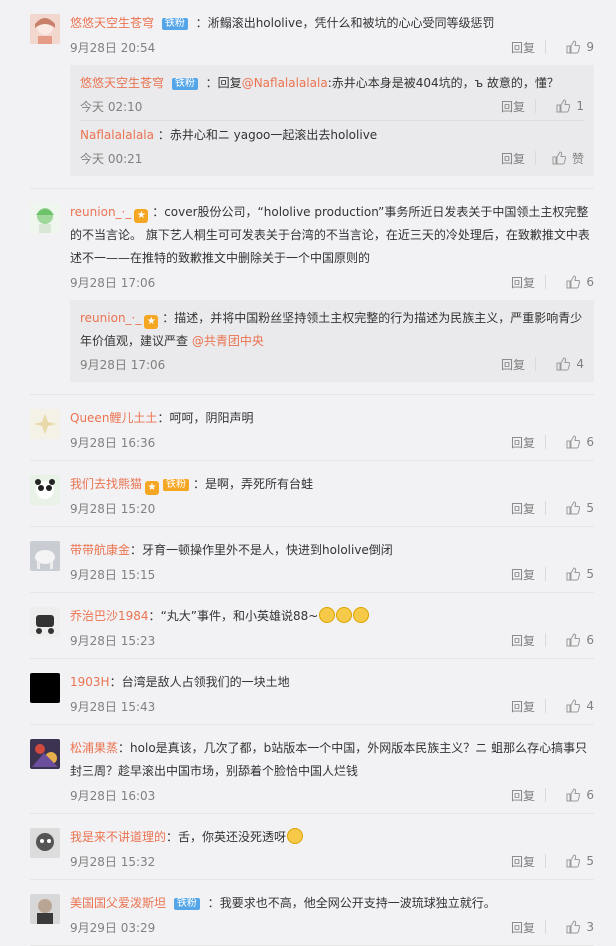 The image size is (616, 946). Describe the element at coordinates (111, 158) in the screenshot. I see `timestamp: 今天 00:21` at that location.